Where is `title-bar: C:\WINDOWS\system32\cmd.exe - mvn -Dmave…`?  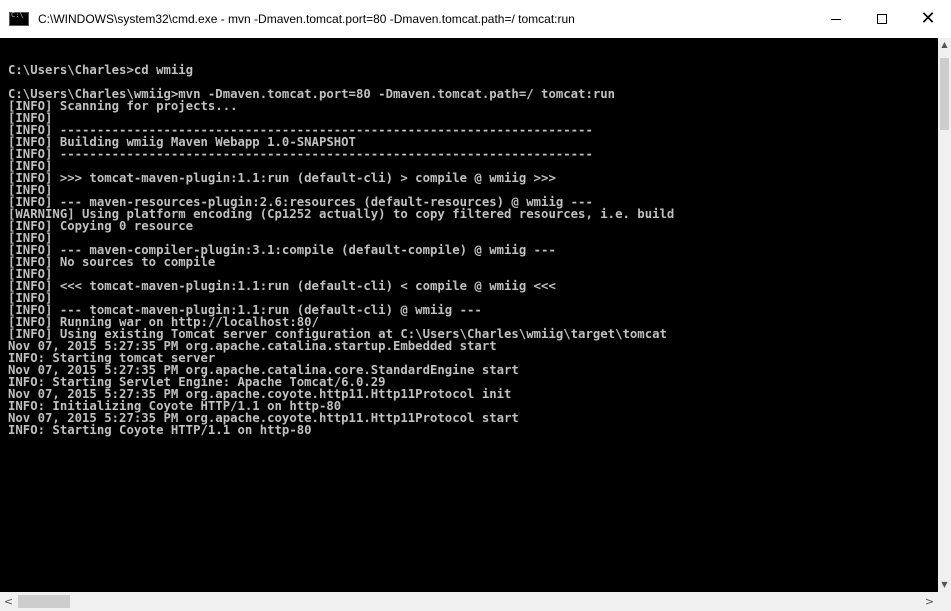 title-bar: C:\WINDOWS\system32\cmd.exe - mvn -Dmave… is located at coordinates (475, 19).